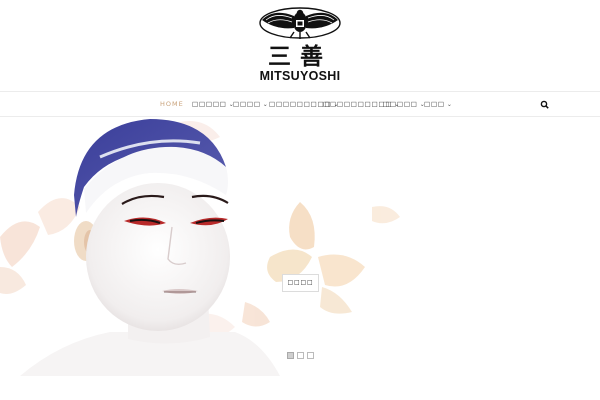 This screenshot has width=600, height=400. I want to click on butterfly-decoration-left, so click(40, 246).